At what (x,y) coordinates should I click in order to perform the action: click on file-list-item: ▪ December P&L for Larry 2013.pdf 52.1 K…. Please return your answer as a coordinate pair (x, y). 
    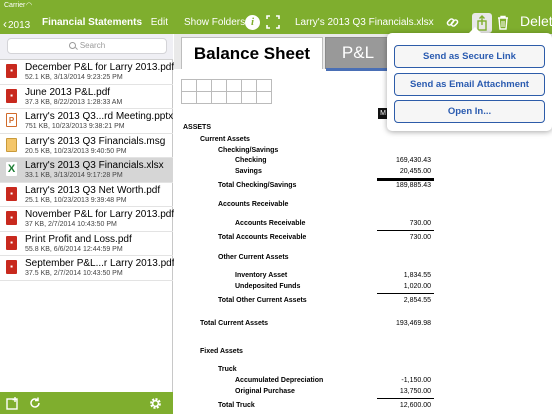
    Looking at the image, I should click on (87, 72).